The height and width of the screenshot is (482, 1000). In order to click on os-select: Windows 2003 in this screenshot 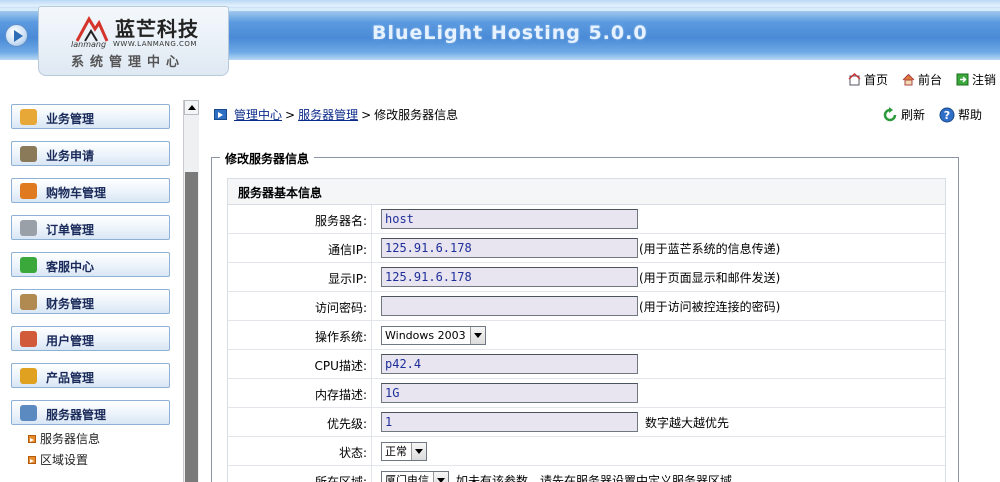, I will do `click(433, 335)`.